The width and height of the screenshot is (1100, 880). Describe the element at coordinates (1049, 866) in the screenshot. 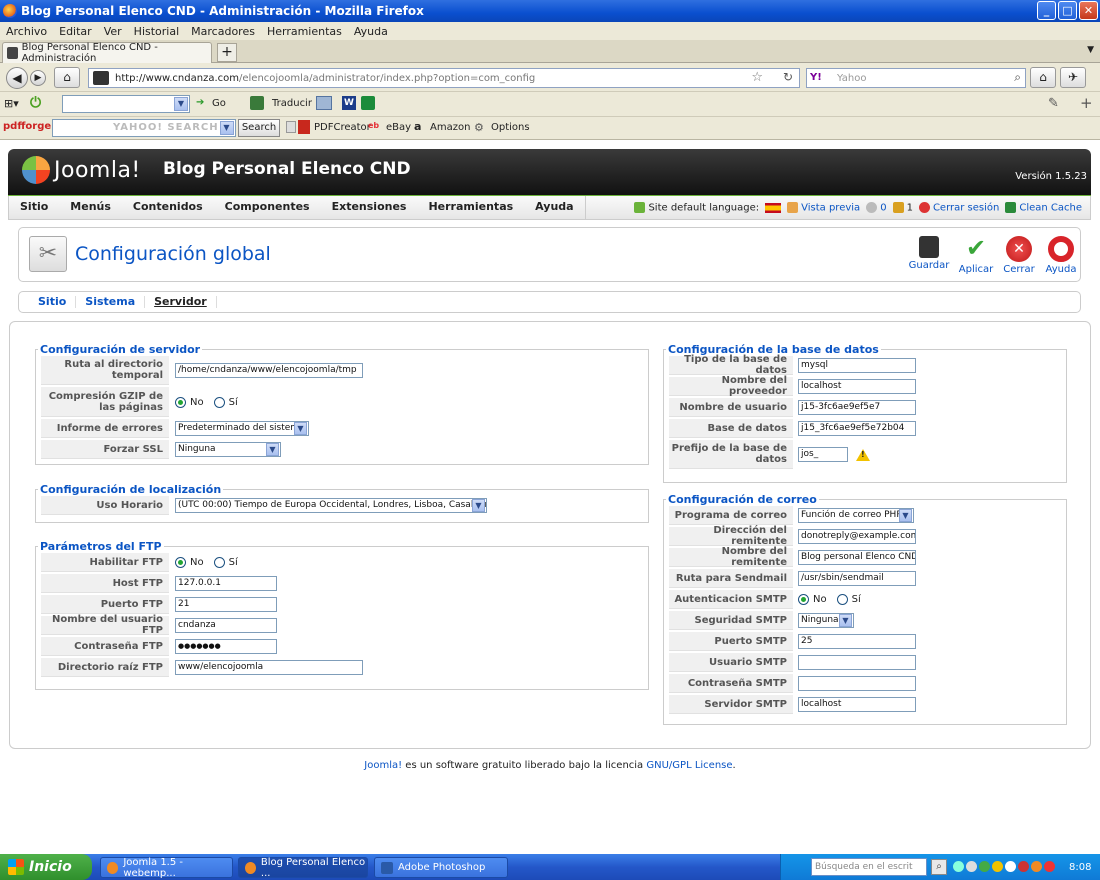

I see `tray-antivirus-icon` at that location.